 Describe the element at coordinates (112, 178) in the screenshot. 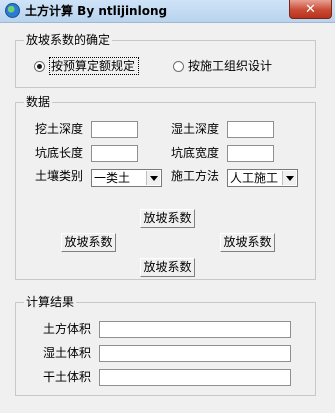

I see `soil-type-value: 一类土` at that location.